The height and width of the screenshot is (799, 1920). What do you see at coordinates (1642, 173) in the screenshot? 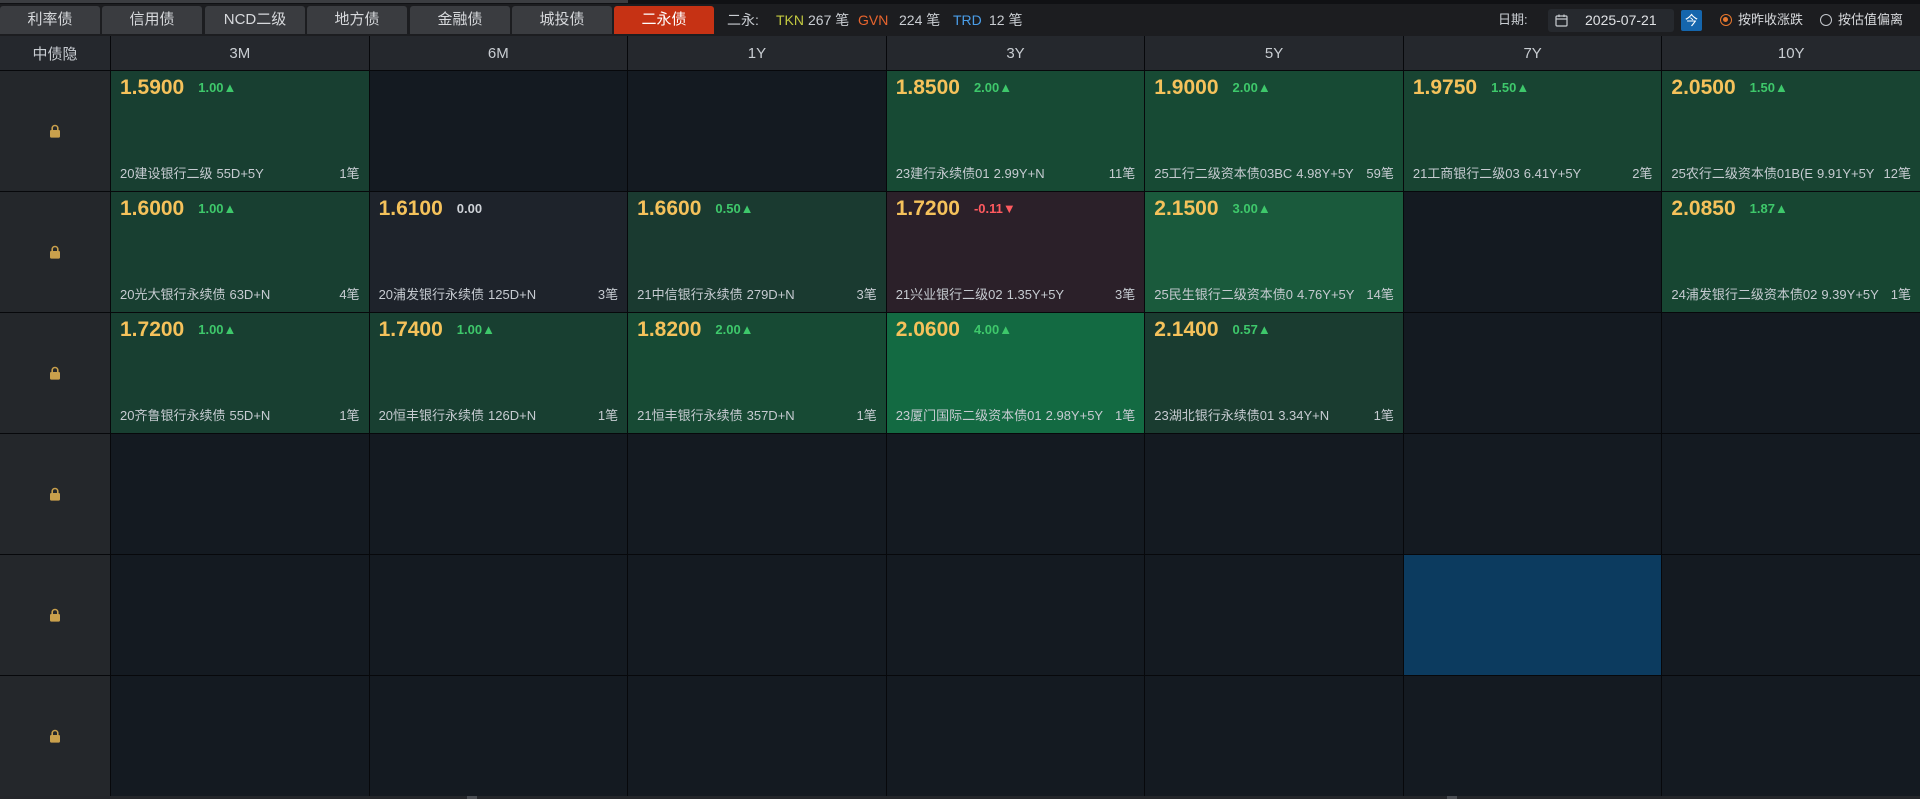
I see `trade-count: 2笔` at bounding box center [1642, 173].